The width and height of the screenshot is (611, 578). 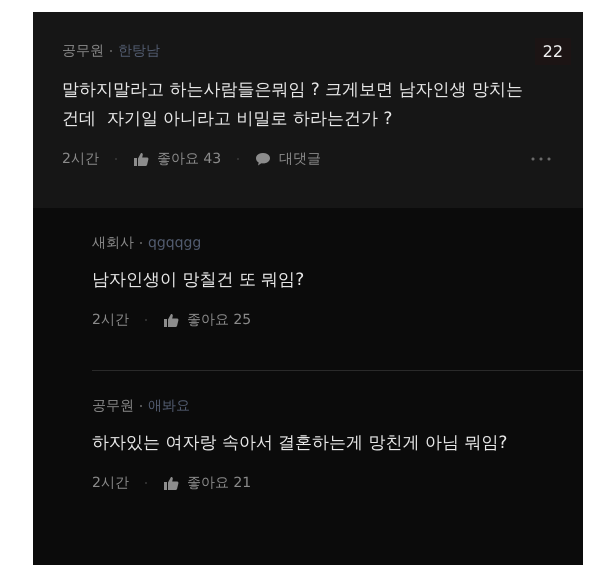 I want to click on reply-text: 남자인생이 망칠건 또 뭐임?, so click(x=199, y=280).